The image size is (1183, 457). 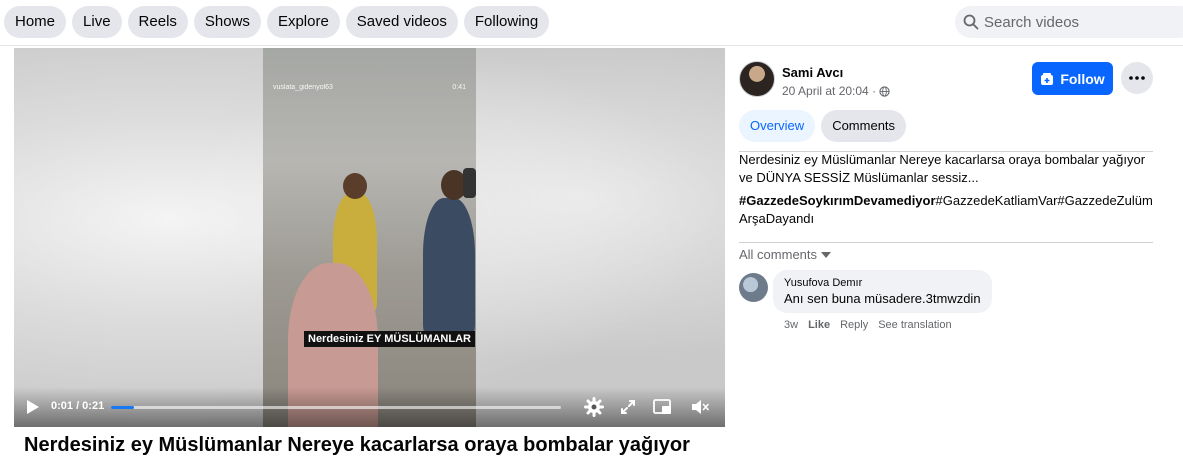 I want to click on hashtag-bold: #GazzedeSoykırımDevamediyor, so click(x=837, y=200).